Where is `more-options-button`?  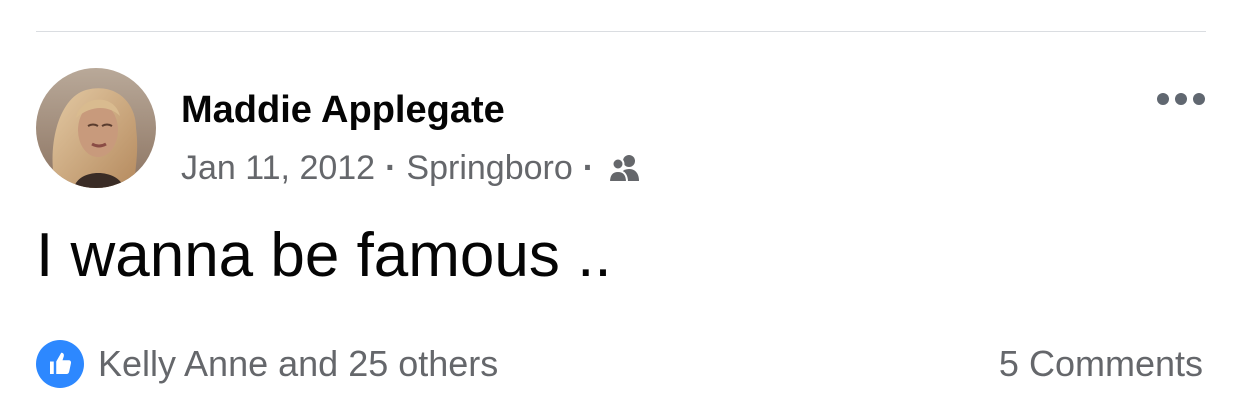
more-options-button is located at coordinates (1181, 99).